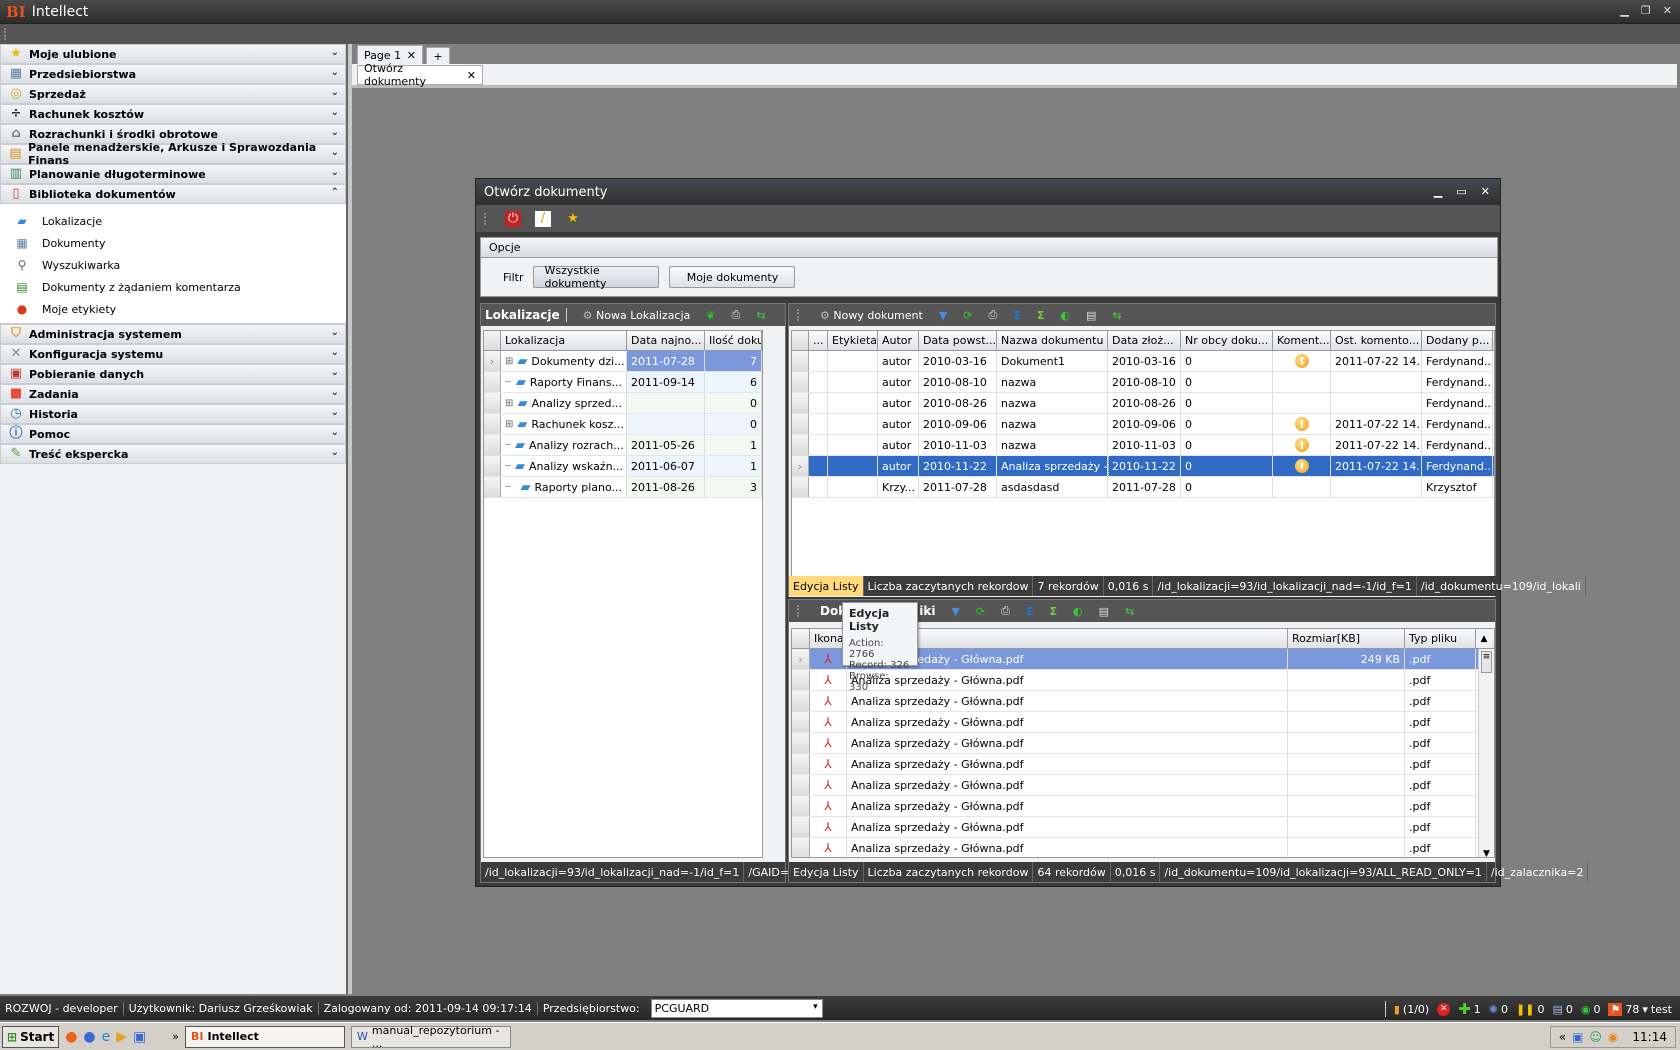 The image size is (1680, 1050). What do you see at coordinates (509, 361) in the screenshot?
I see `expand-icon: ⊞` at bounding box center [509, 361].